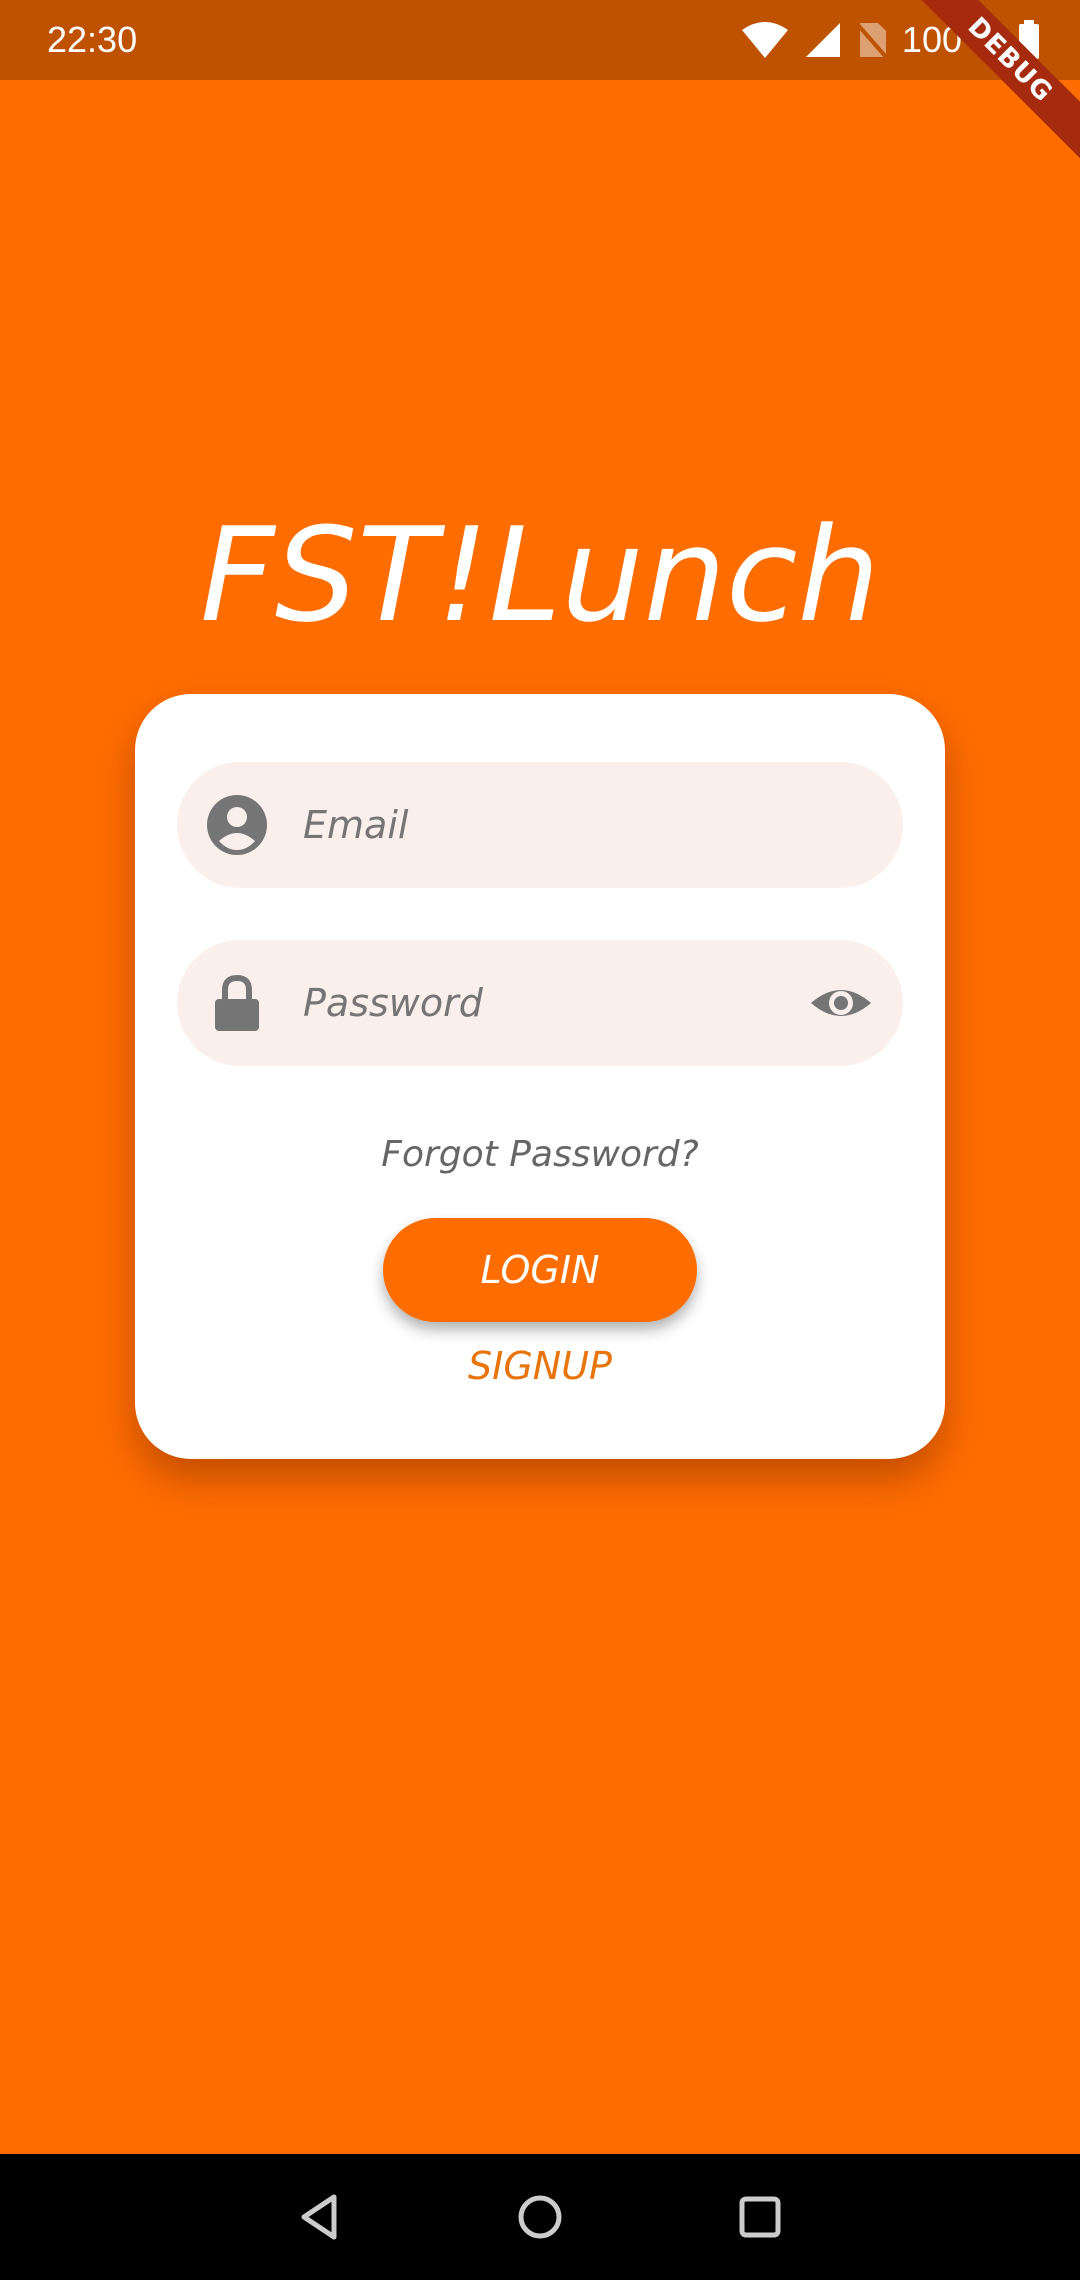 Image resolution: width=1080 pixels, height=2280 pixels. What do you see at coordinates (528, 825) in the screenshot?
I see `email-input` at bounding box center [528, 825].